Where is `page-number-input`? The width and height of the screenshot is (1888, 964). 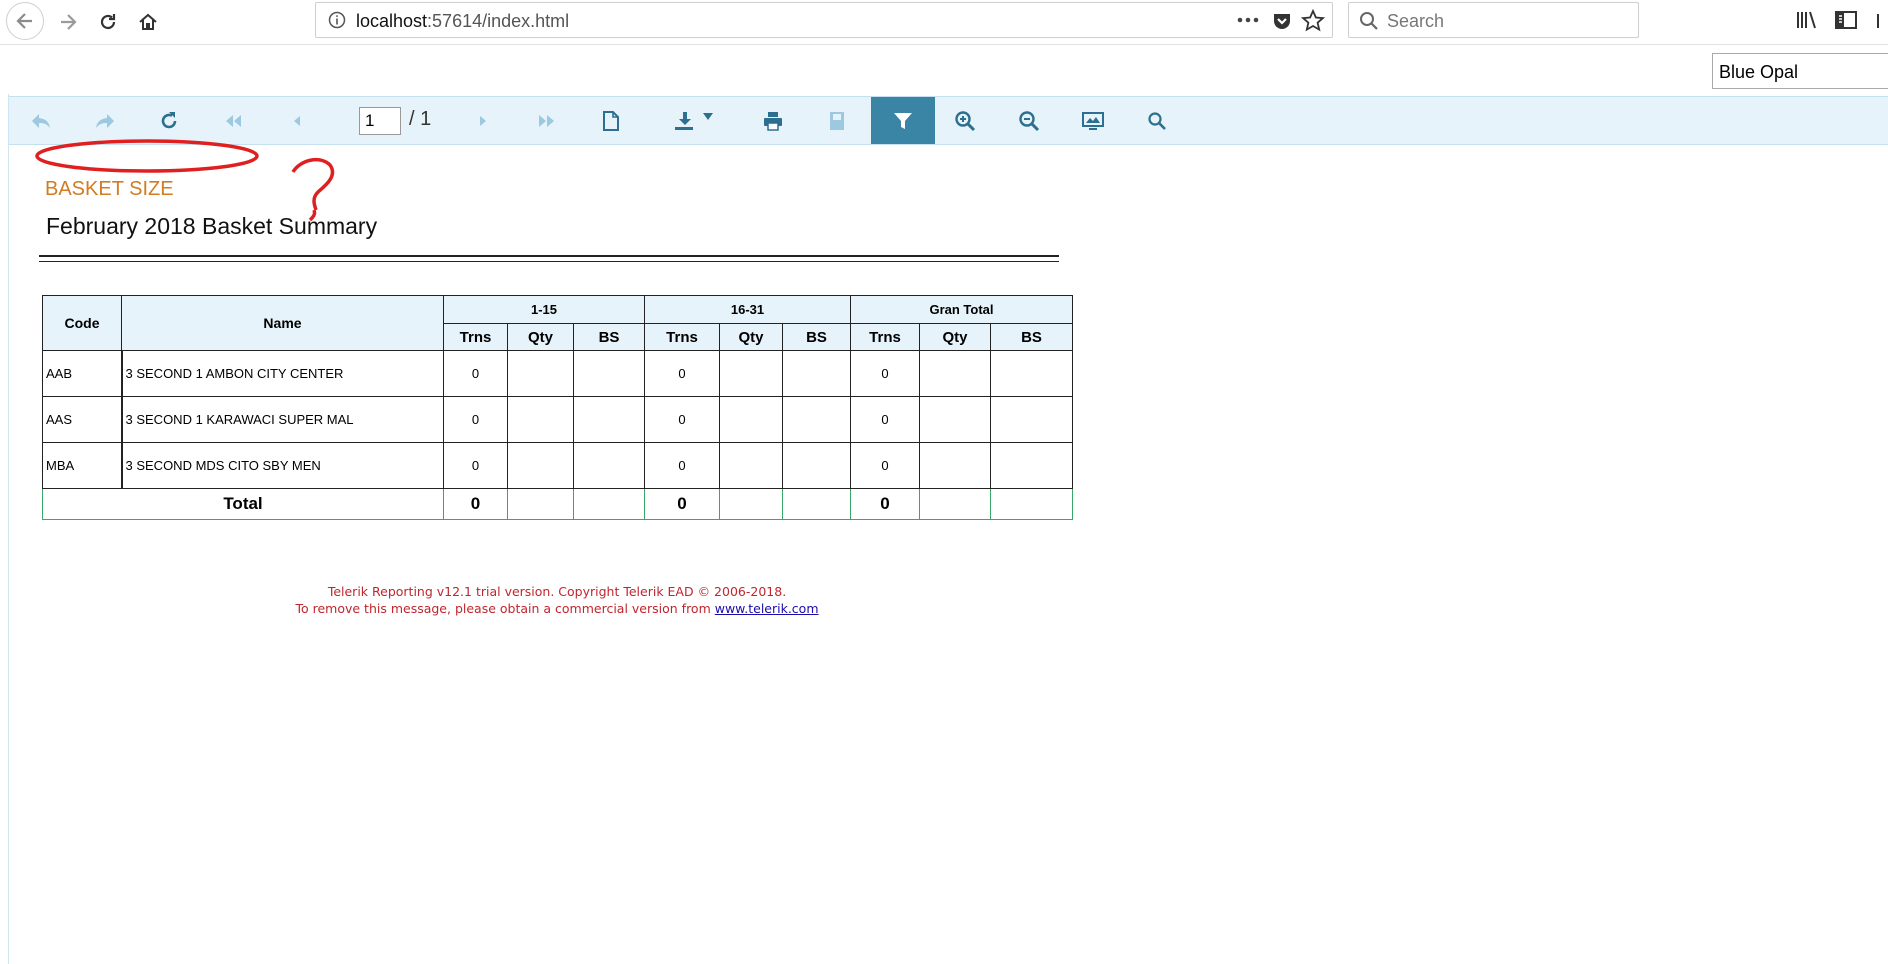
page-number-input is located at coordinates (380, 121).